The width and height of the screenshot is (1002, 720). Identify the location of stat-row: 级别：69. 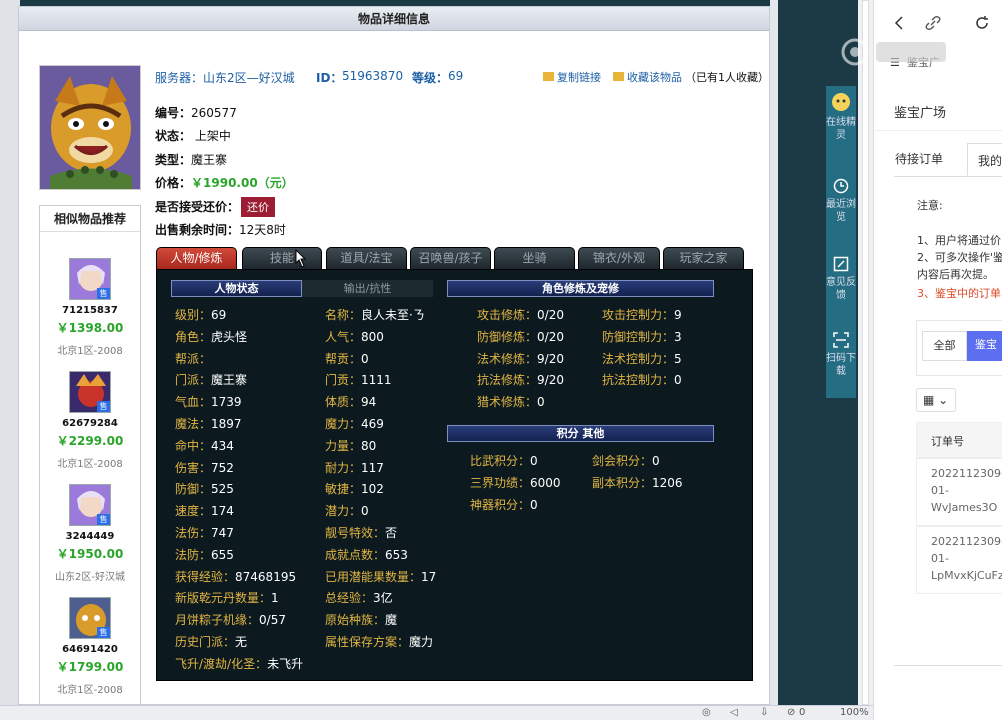
(200, 314).